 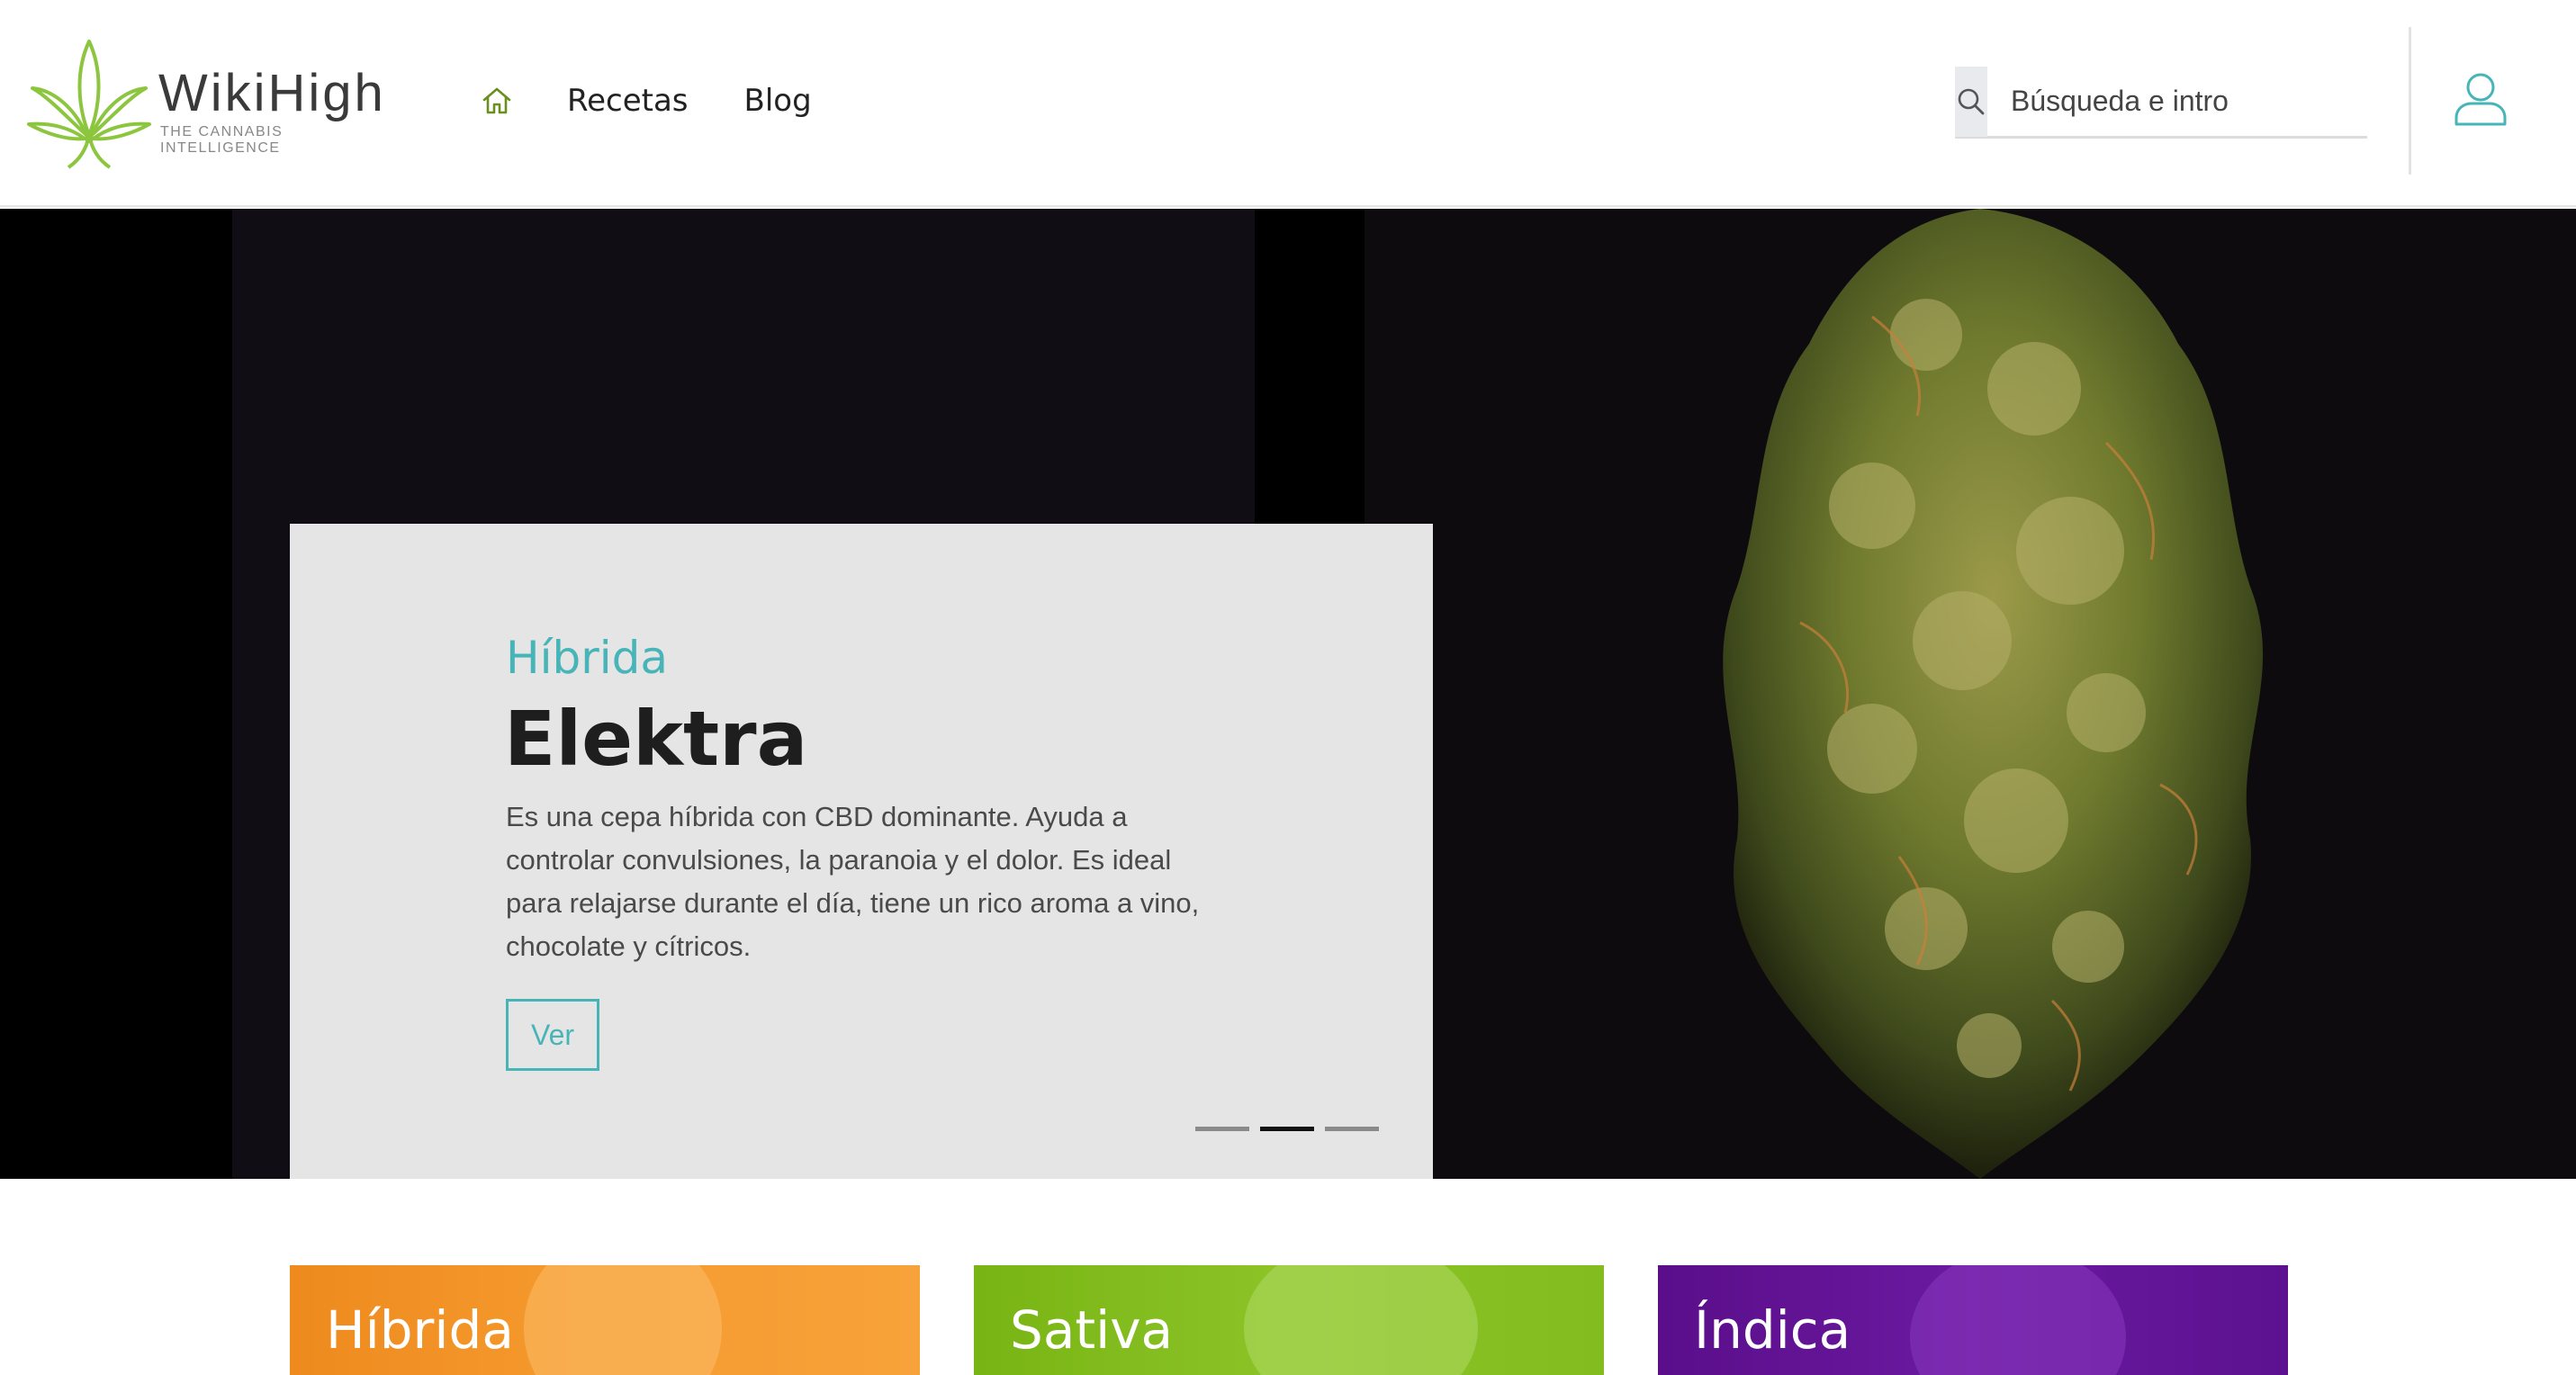 What do you see at coordinates (497, 101) in the screenshot?
I see `home-icon` at bounding box center [497, 101].